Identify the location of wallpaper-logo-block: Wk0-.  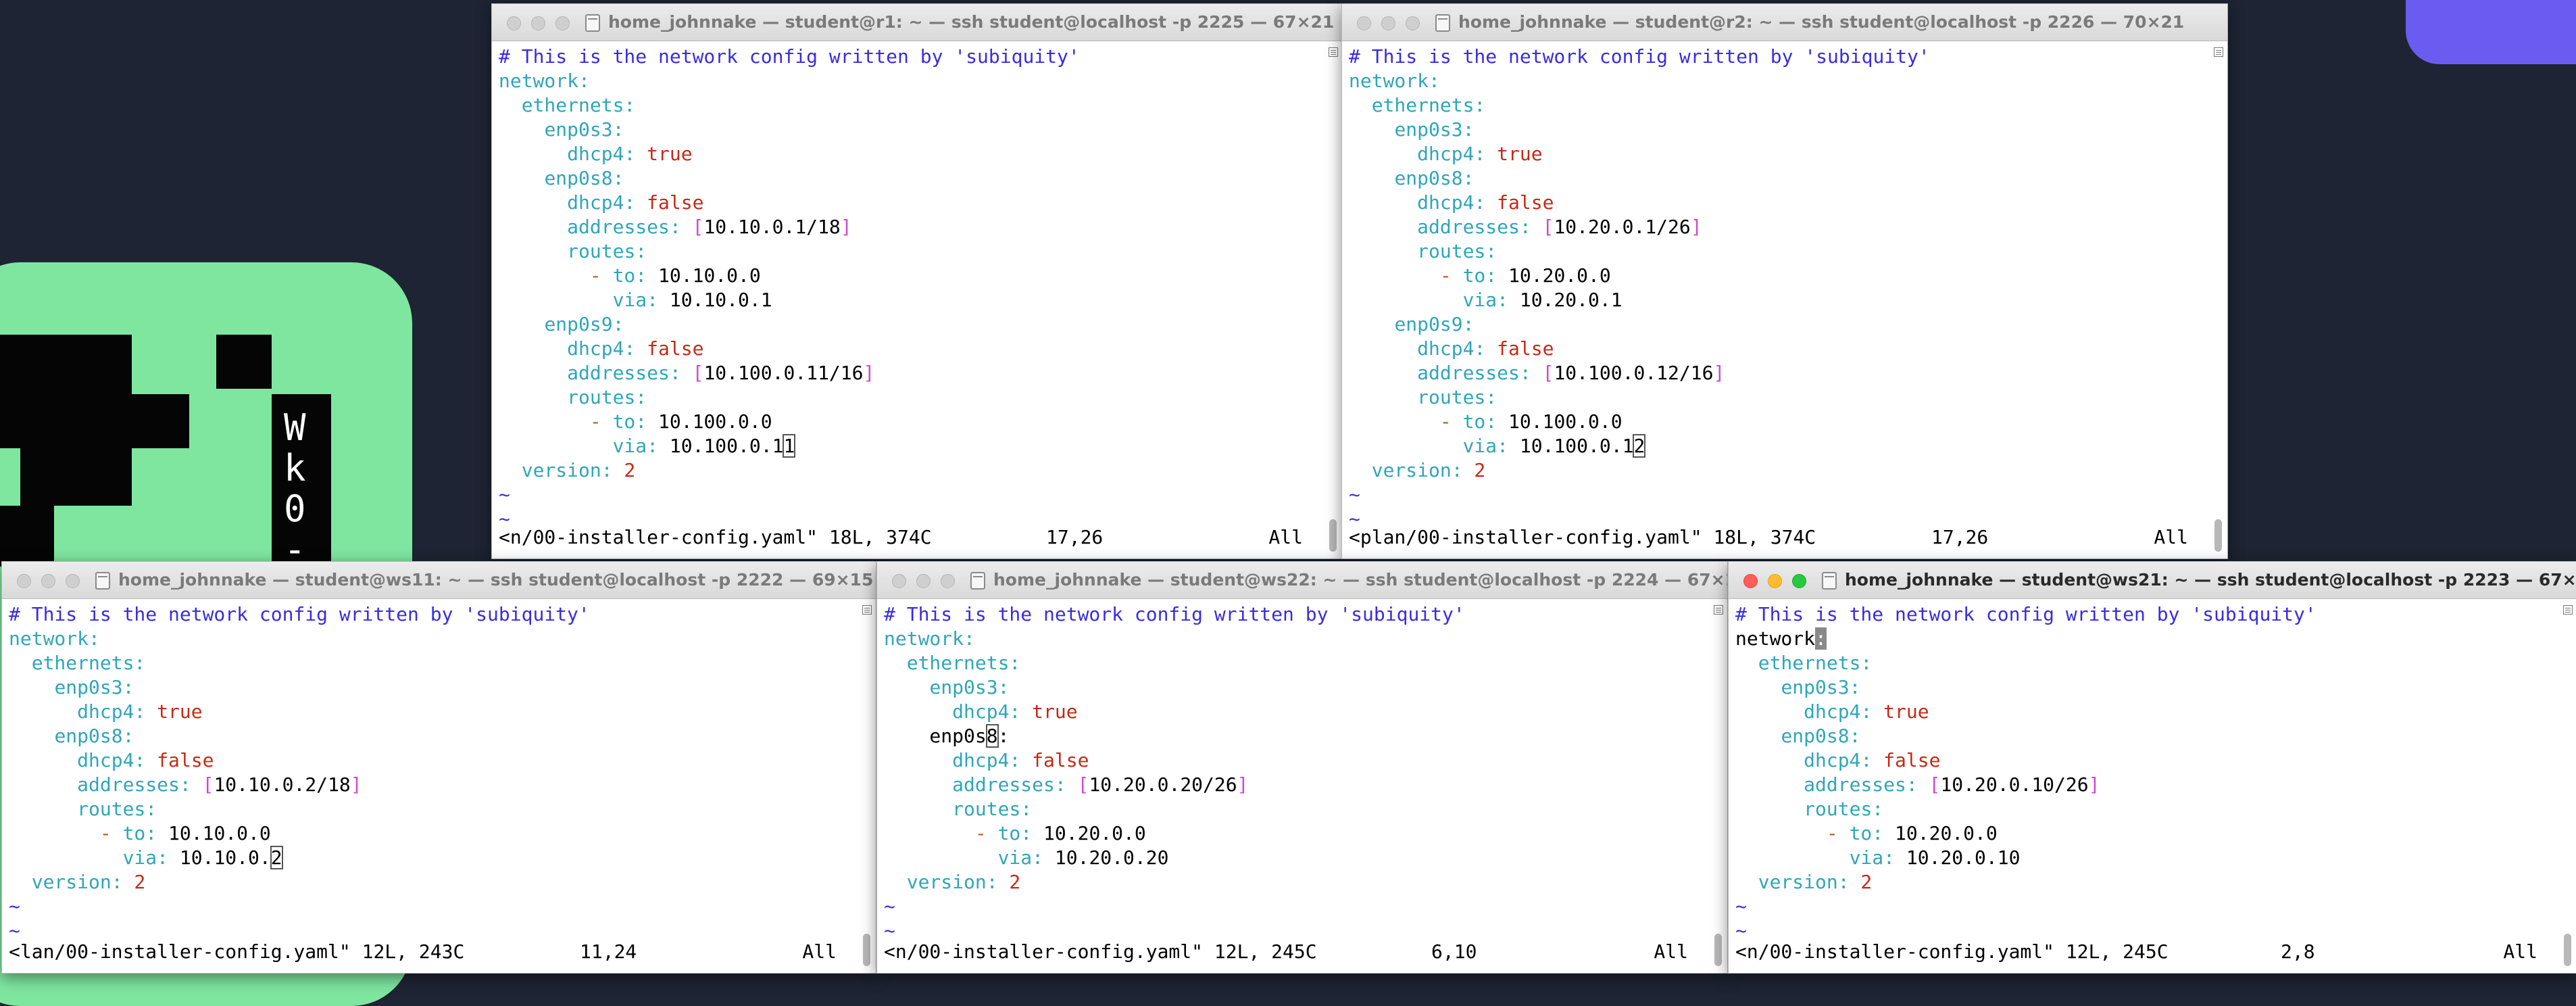
(302, 482).